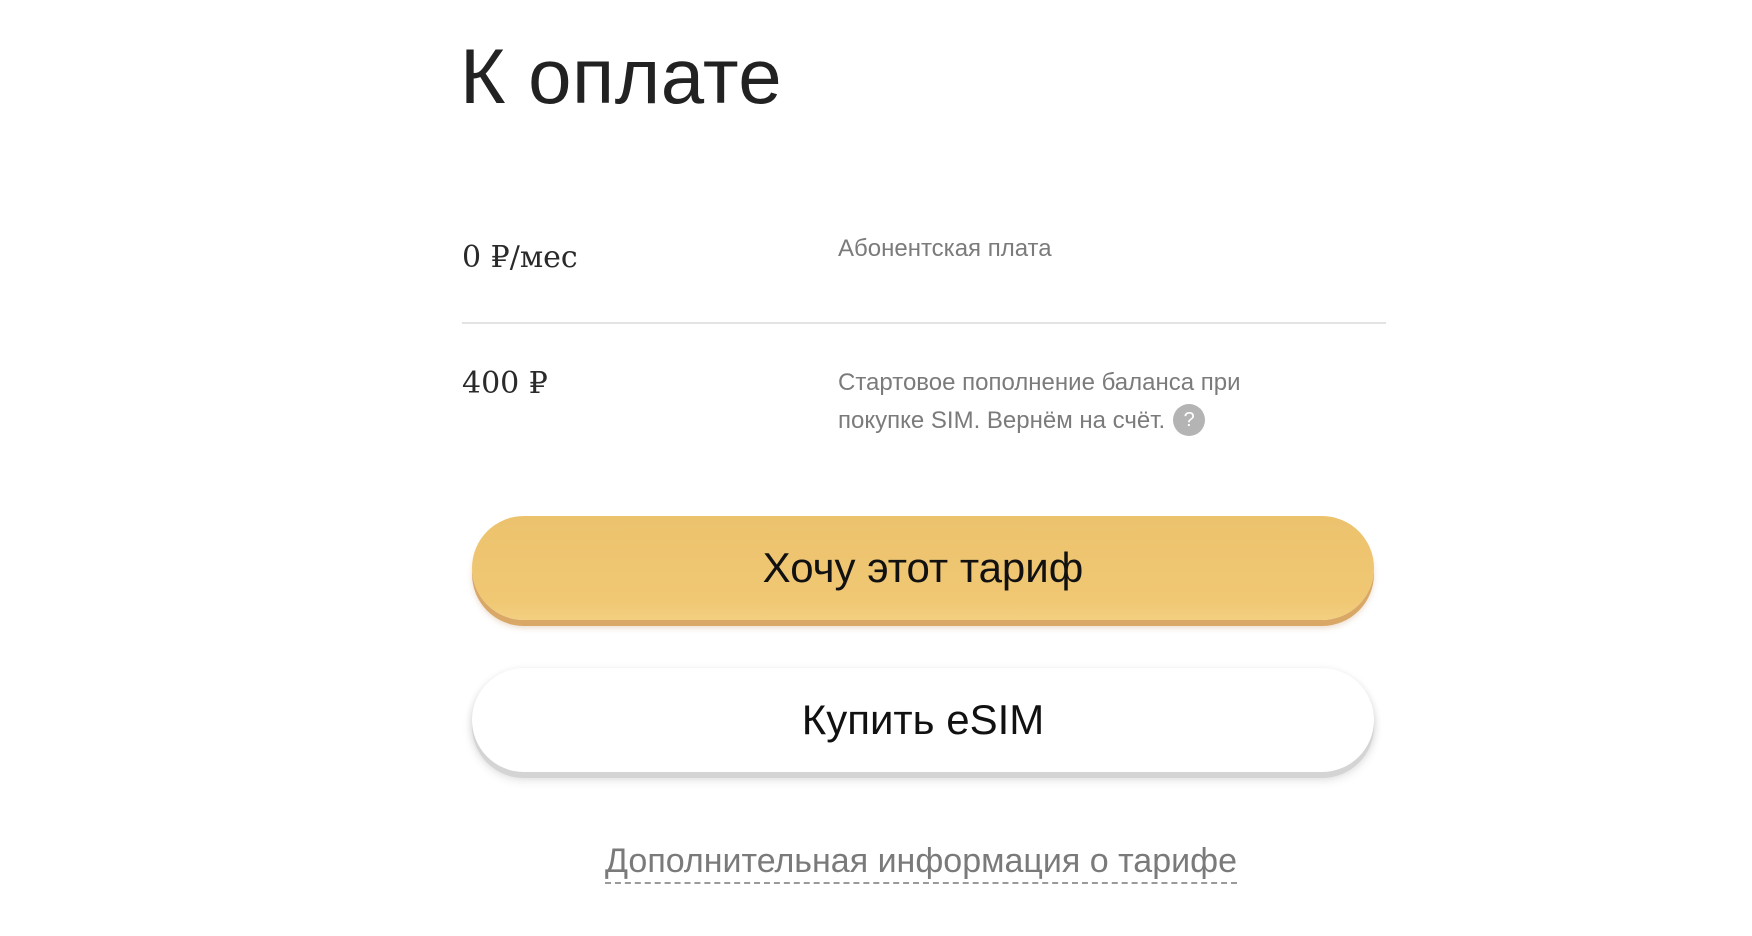 The image size is (1752, 936). Describe the element at coordinates (505, 383) in the screenshot. I see `price-amount: 400 ₽` at that location.